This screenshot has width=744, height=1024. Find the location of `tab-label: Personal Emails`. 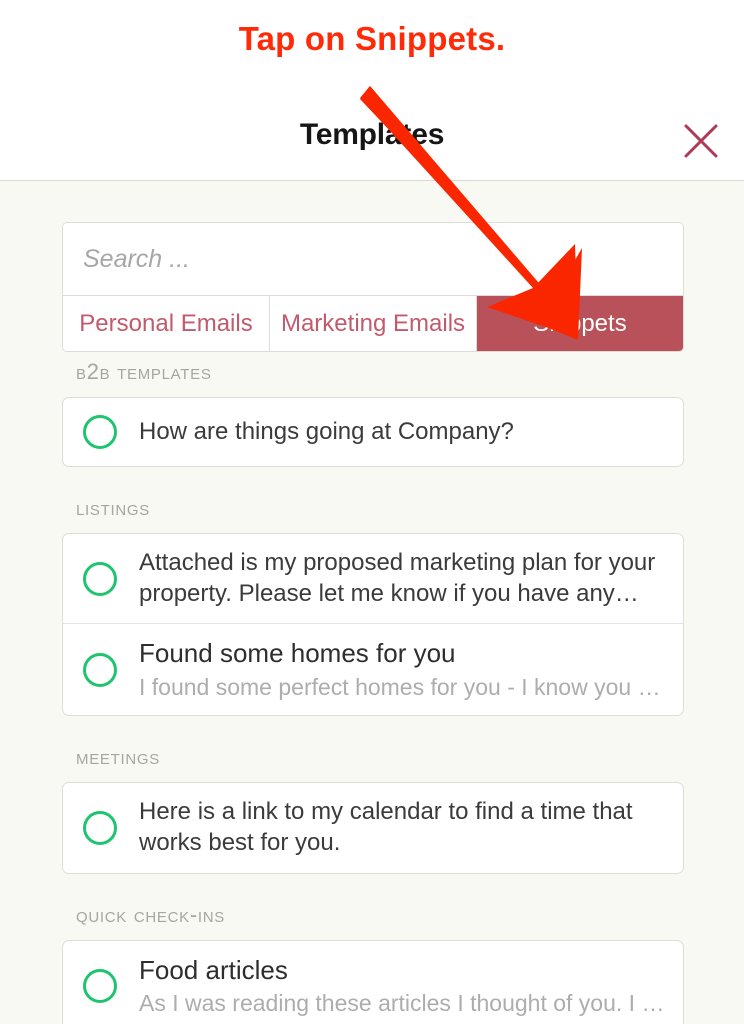

tab-label: Personal Emails is located at coordinates (166, 323).